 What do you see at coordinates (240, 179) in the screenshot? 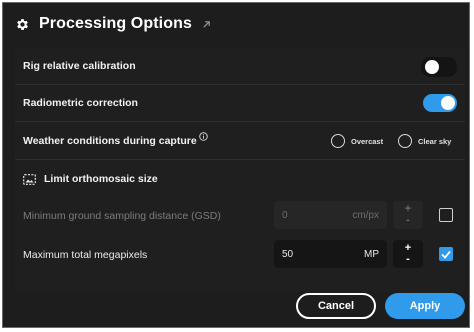
I see `limit-ortho-row: Limit orthomosaic size` at bounding box center [240, 179].